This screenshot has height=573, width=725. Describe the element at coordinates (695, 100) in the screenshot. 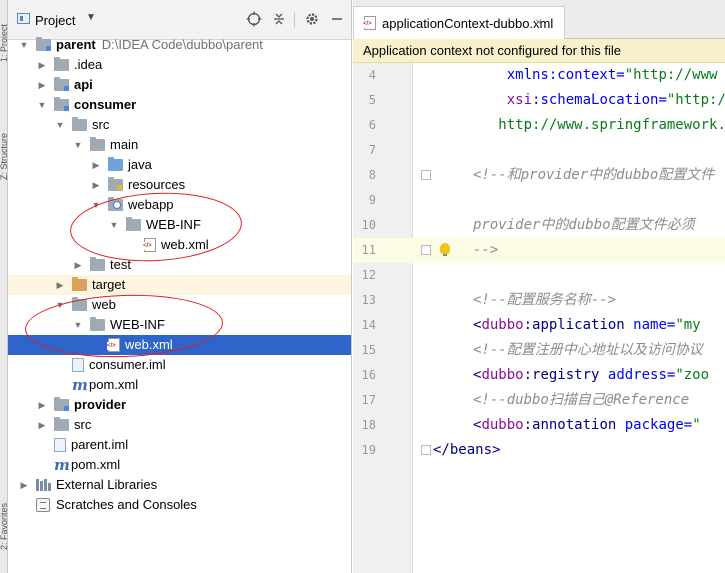

I see `code-token: "http://` at that location.